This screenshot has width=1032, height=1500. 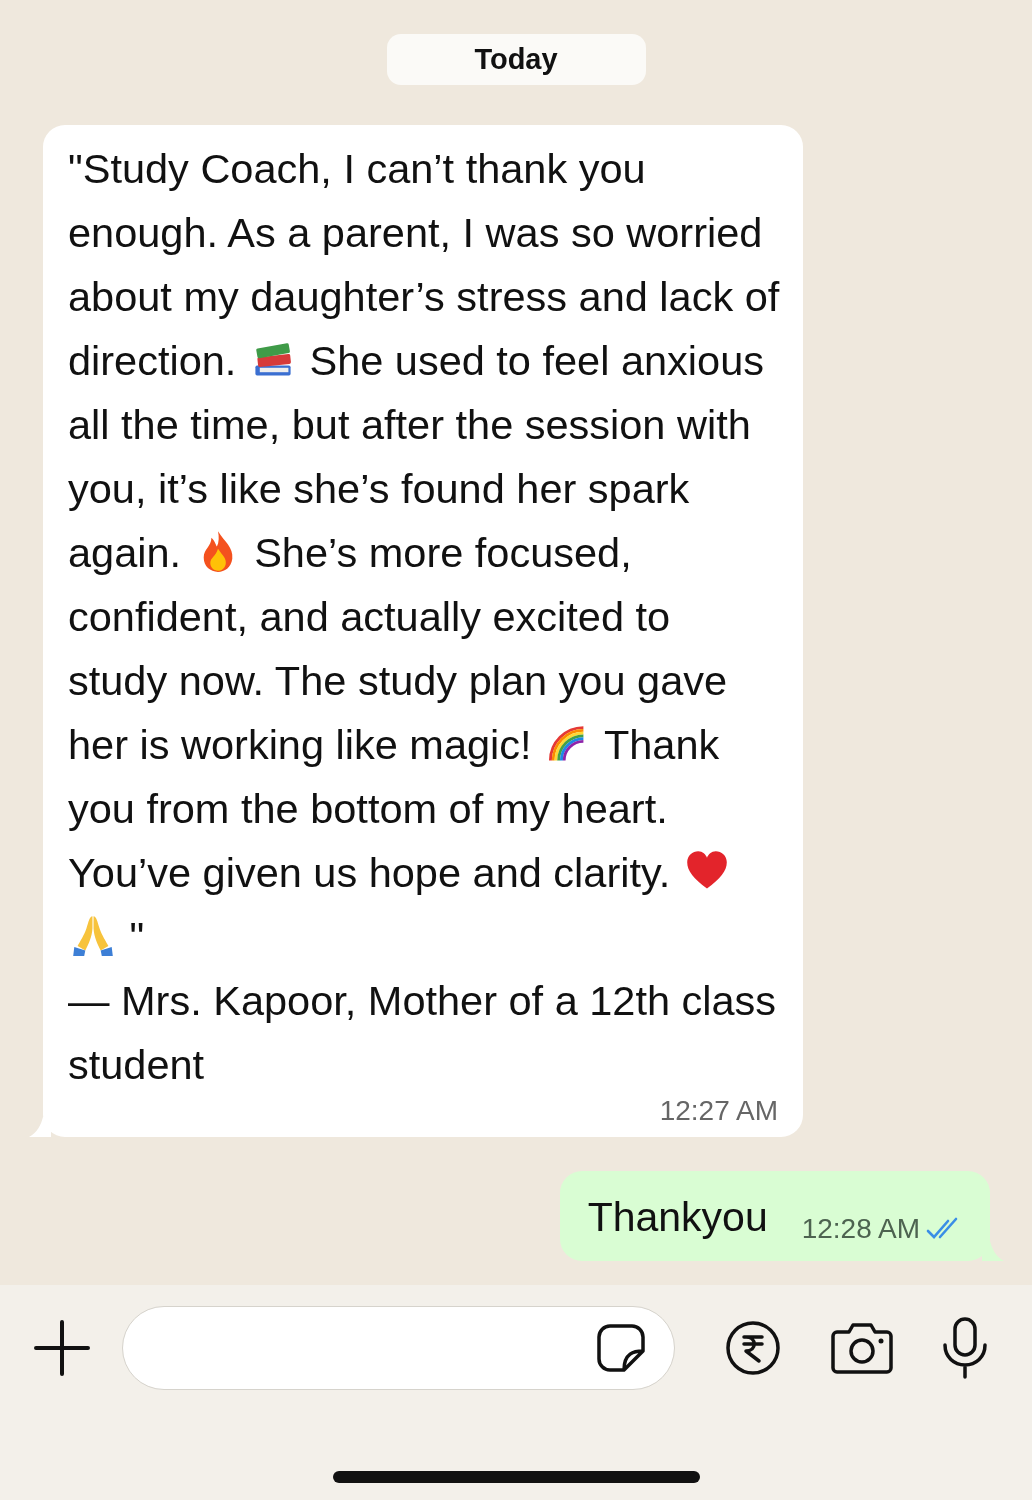 I want to click on rupee-icon, so click(x=753, y=1348).